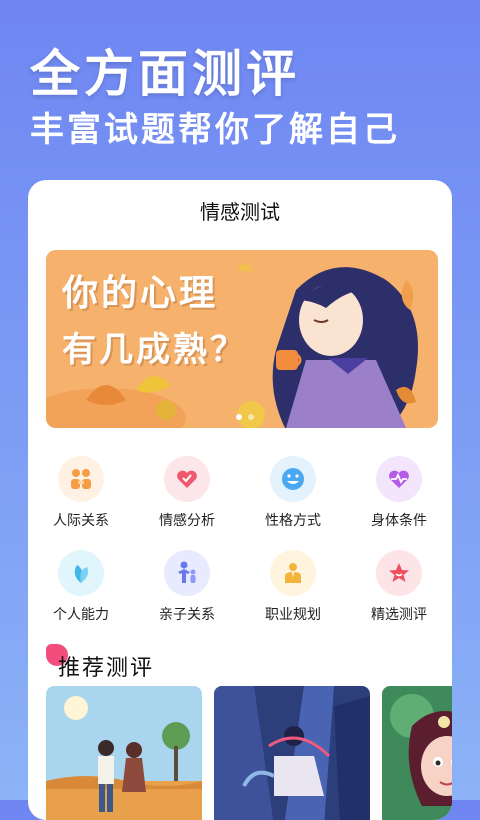 The height and width of the screenshot is (820, 480). Describe the element at coordinates (215, 130) in the screenshot. I see `hero-subtitle: 丰富试题帮你了解自己` at that location.